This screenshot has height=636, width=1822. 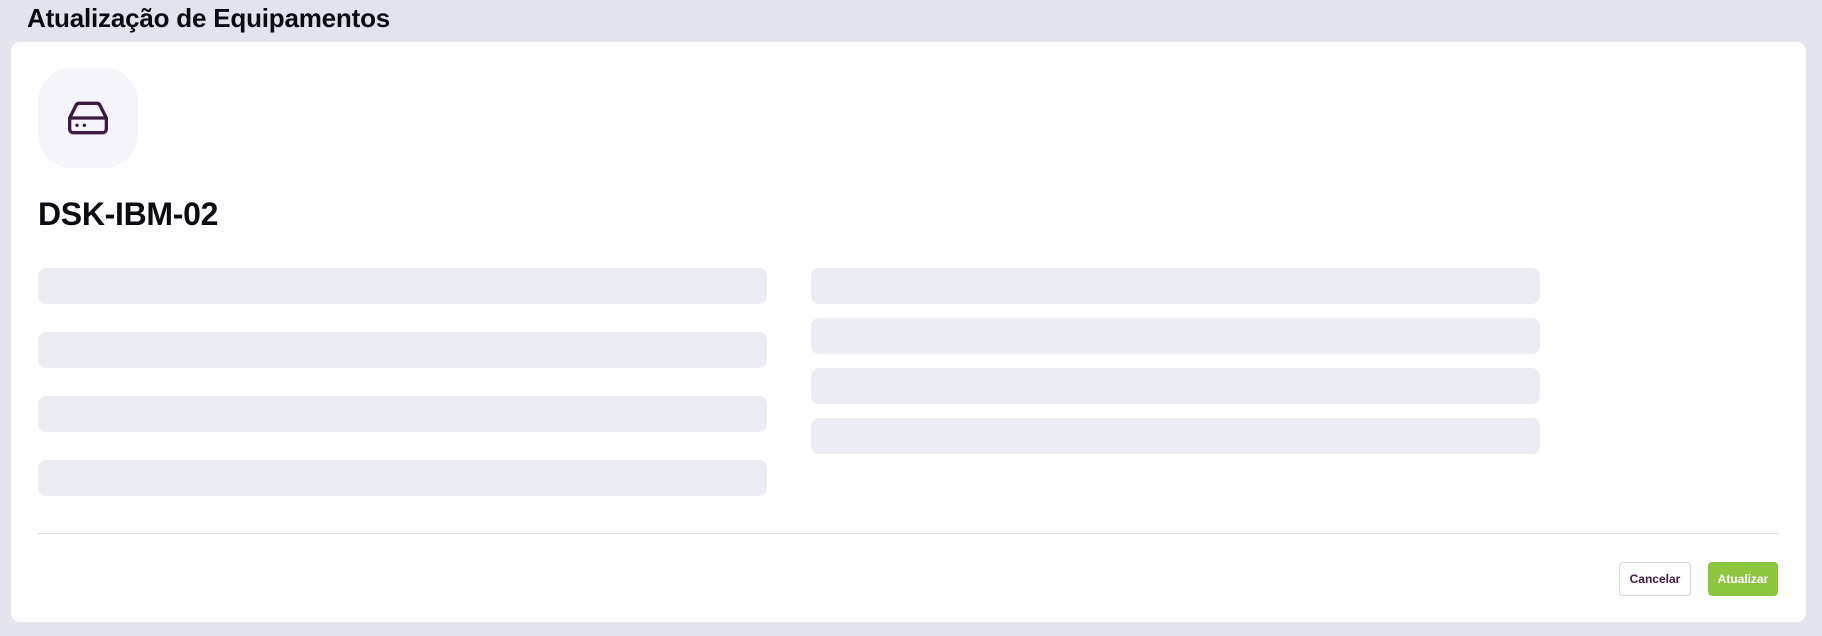 I want to click on hard-drive-icon, so click(x=88, y=118).